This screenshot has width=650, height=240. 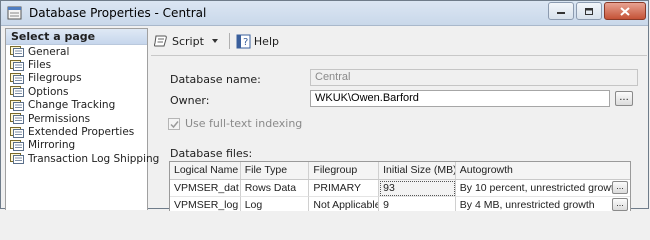 I want to click on filegroup-cell: PRIMARY, so click(x=344, y=188).